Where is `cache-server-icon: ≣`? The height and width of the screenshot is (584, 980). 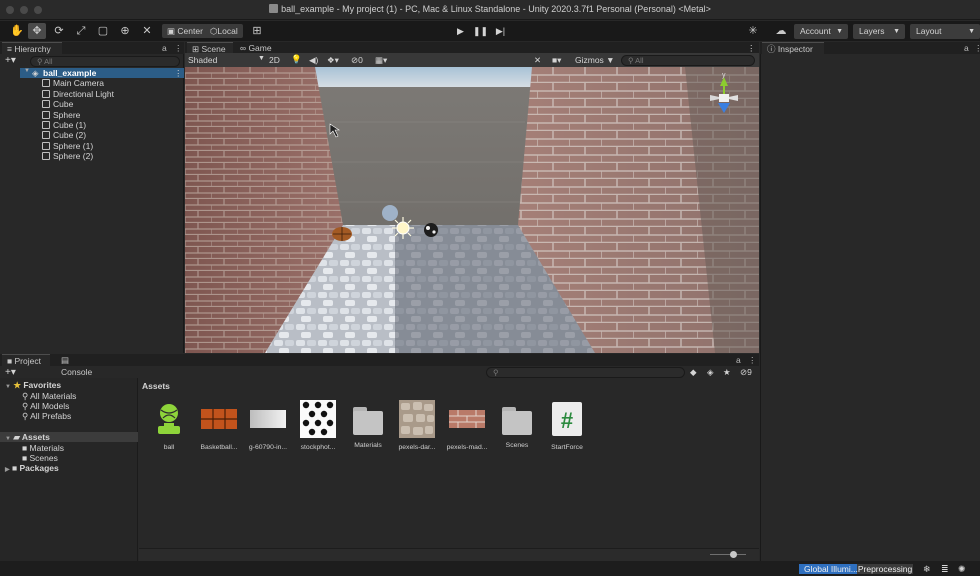
cache-server-icon: ≣ is located at coordinates (945, 569).